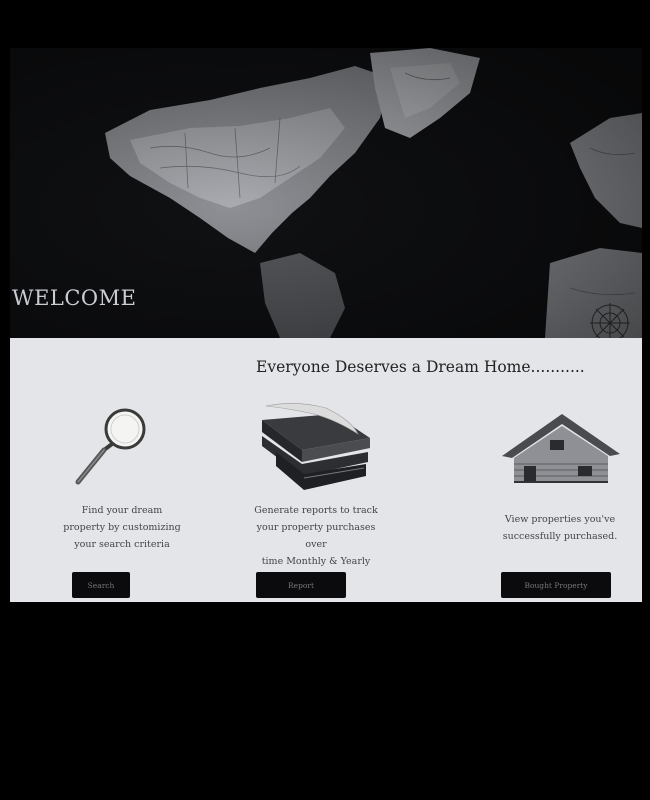 The image size is (650, 800). I want to click on search-button: Search, so click(101, 585).